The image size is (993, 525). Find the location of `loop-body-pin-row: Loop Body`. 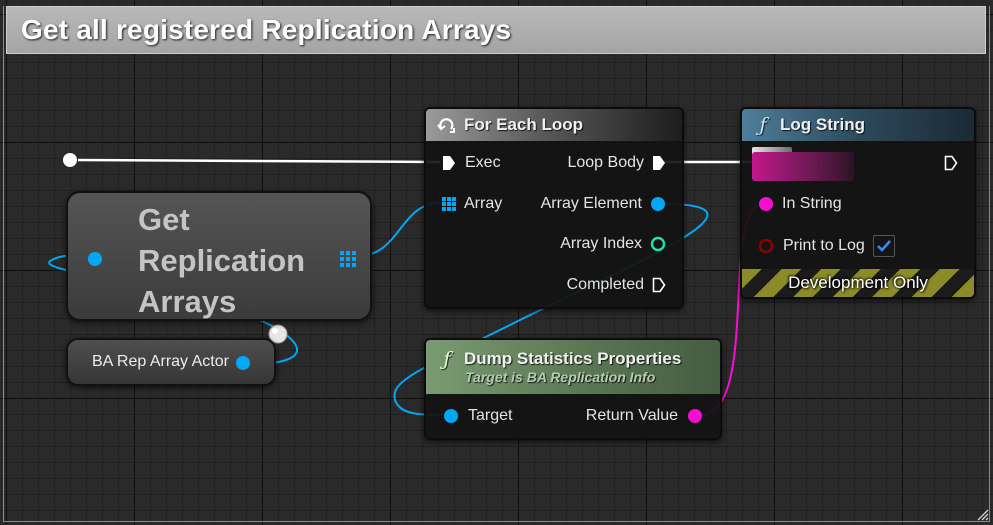

loop-body-pin-row: Loop Body is located at coordinates (616, 163).